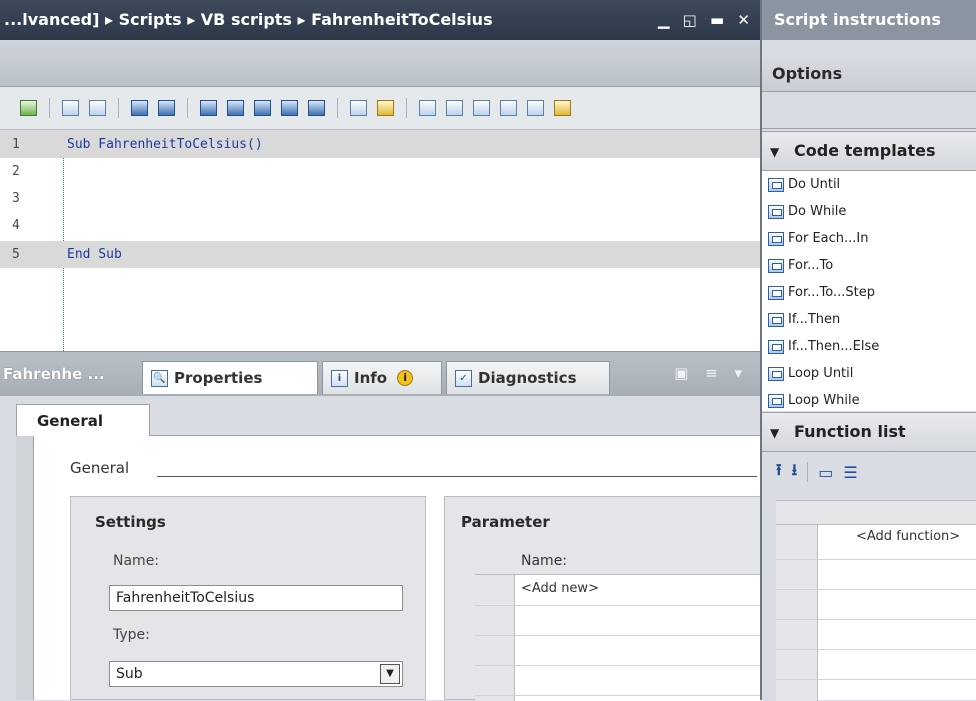 This screenshot has height=701, width=976. Describe the element at coordinates (94, 254) in the screenshot. I see `code-text: End Sub` at that location.